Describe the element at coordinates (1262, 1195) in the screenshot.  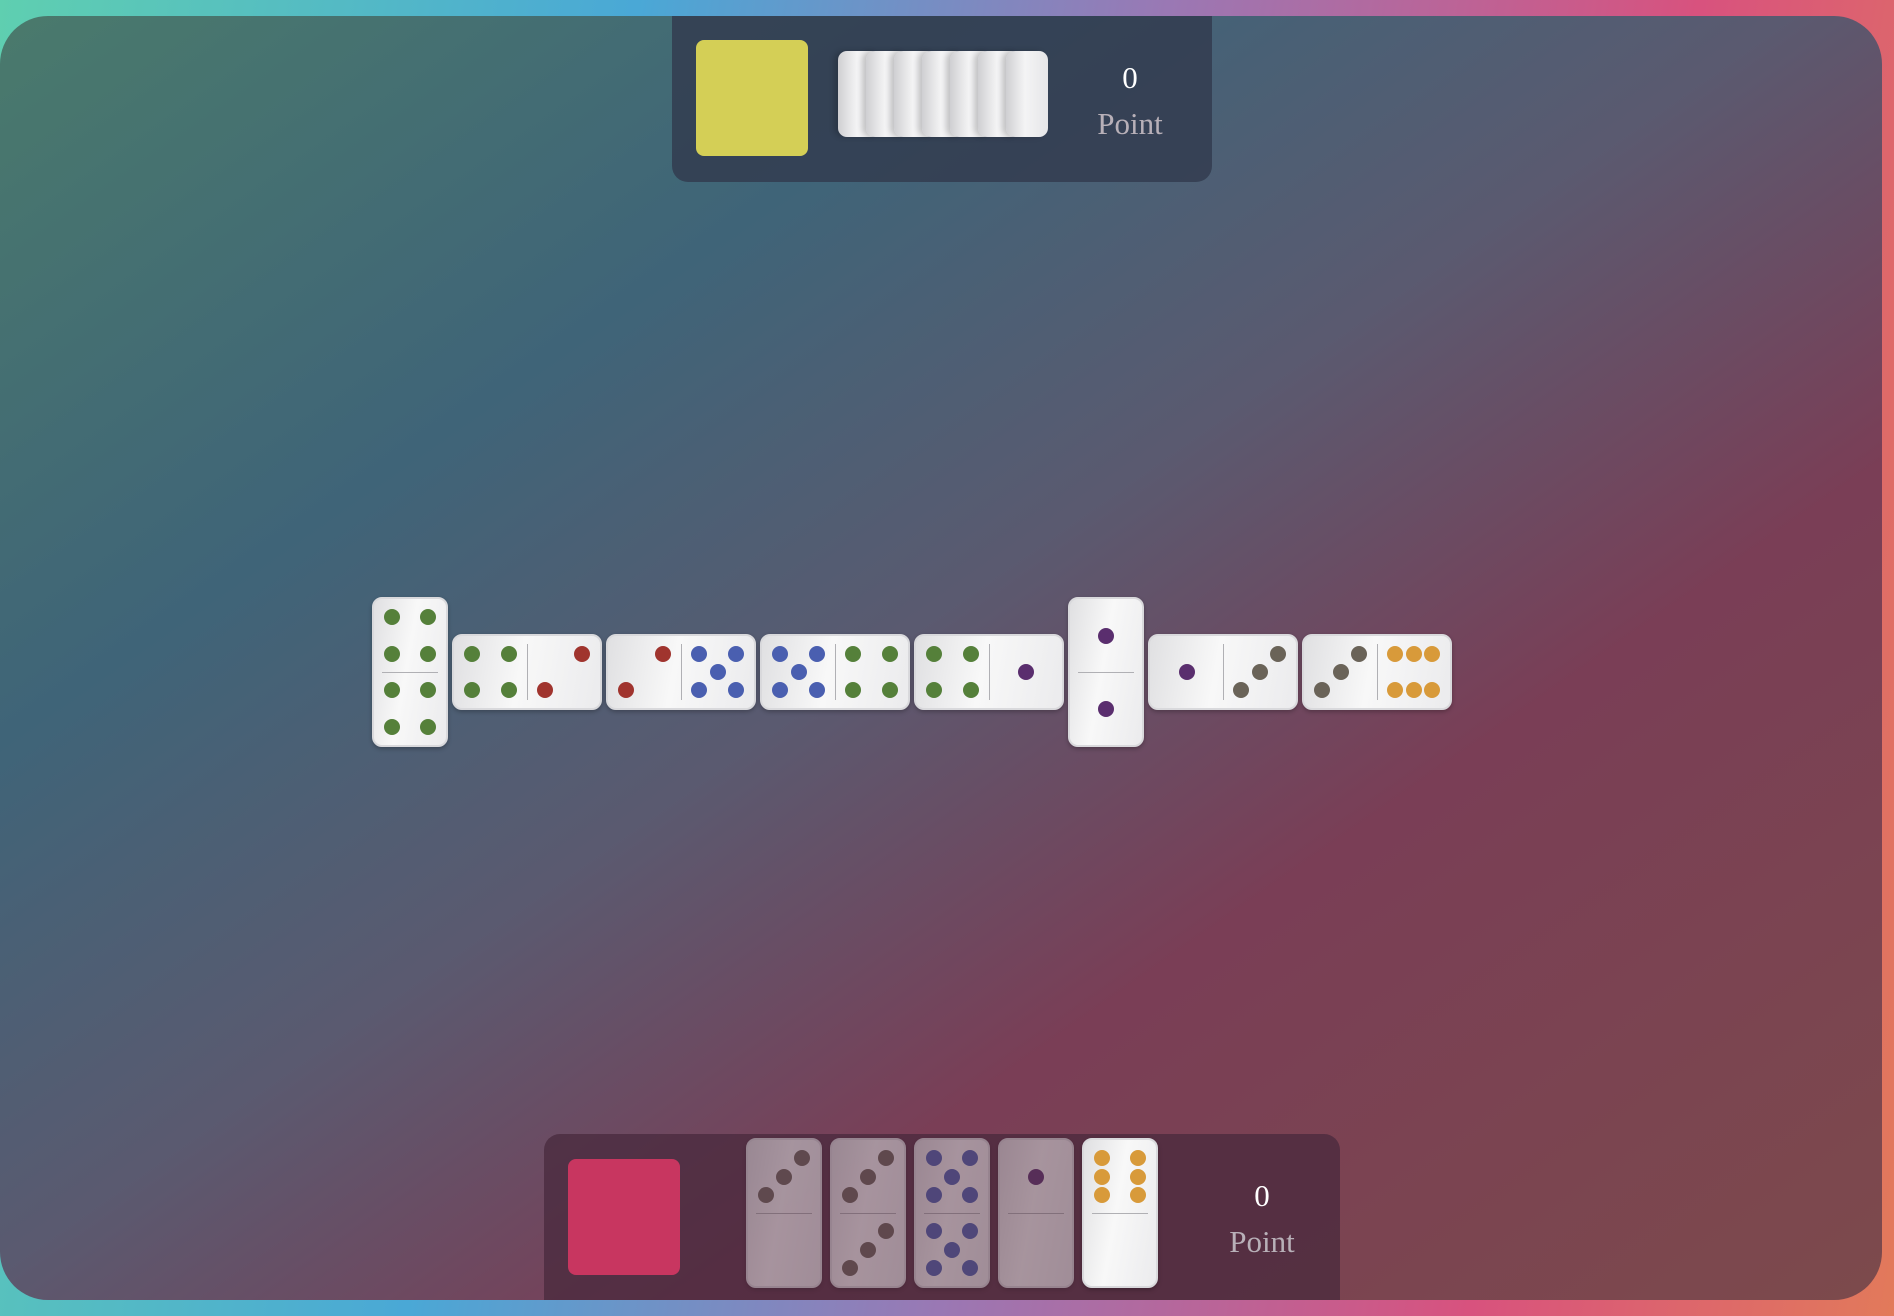
I see `player-score-value: 0` at that location.